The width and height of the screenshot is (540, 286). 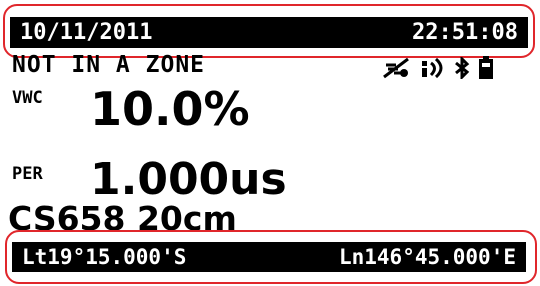 I want to click on vwc-value: 10.0%, so click(x=170, y=109).